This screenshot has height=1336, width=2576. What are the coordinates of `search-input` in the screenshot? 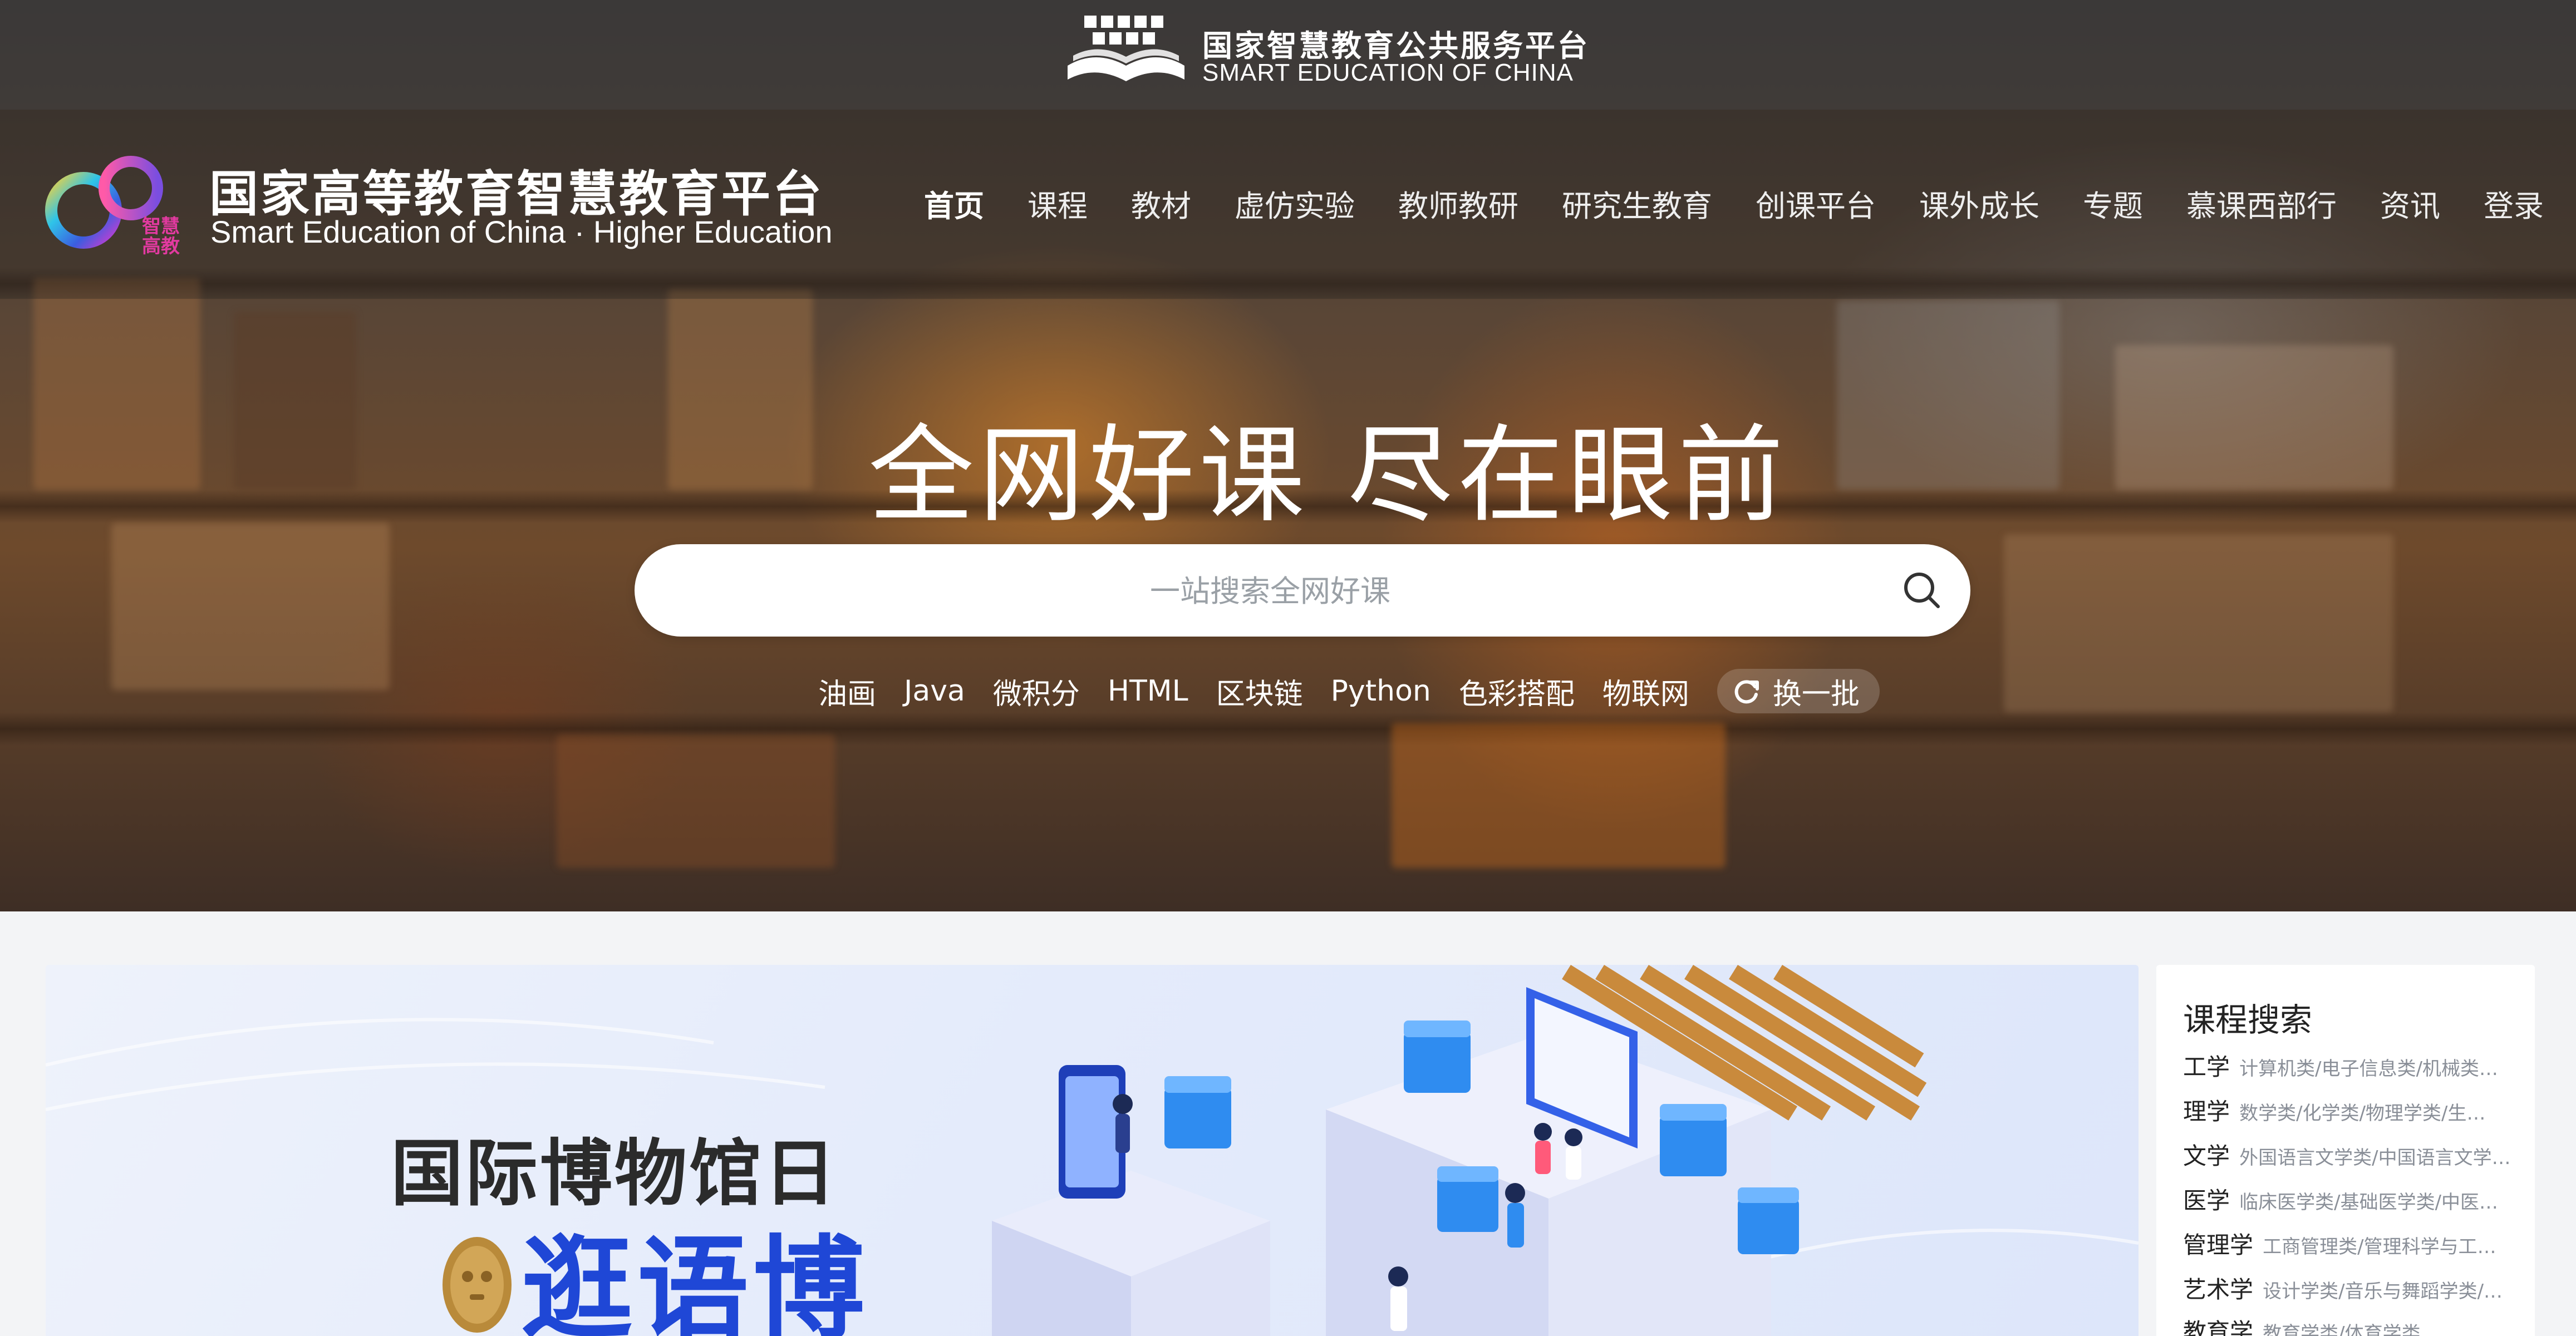 It's located at (1270, 591).